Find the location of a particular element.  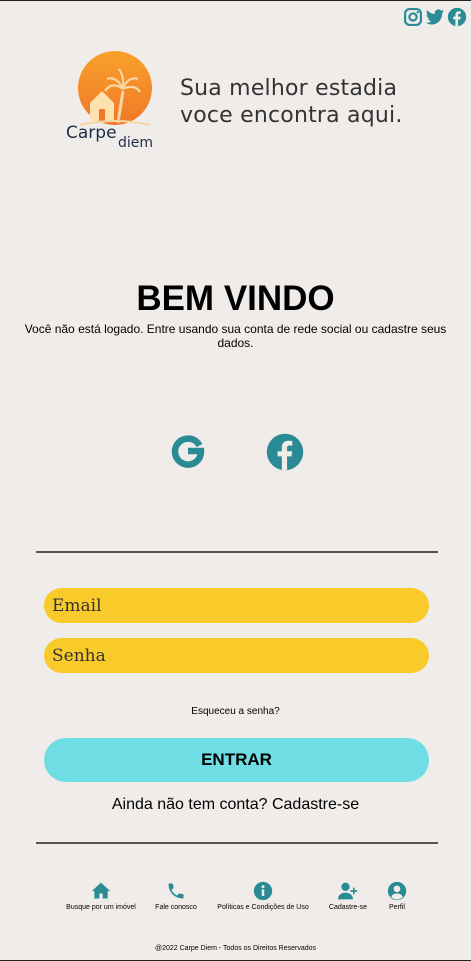

nav-item-label: Perfil is located at coordinates (397, 907).